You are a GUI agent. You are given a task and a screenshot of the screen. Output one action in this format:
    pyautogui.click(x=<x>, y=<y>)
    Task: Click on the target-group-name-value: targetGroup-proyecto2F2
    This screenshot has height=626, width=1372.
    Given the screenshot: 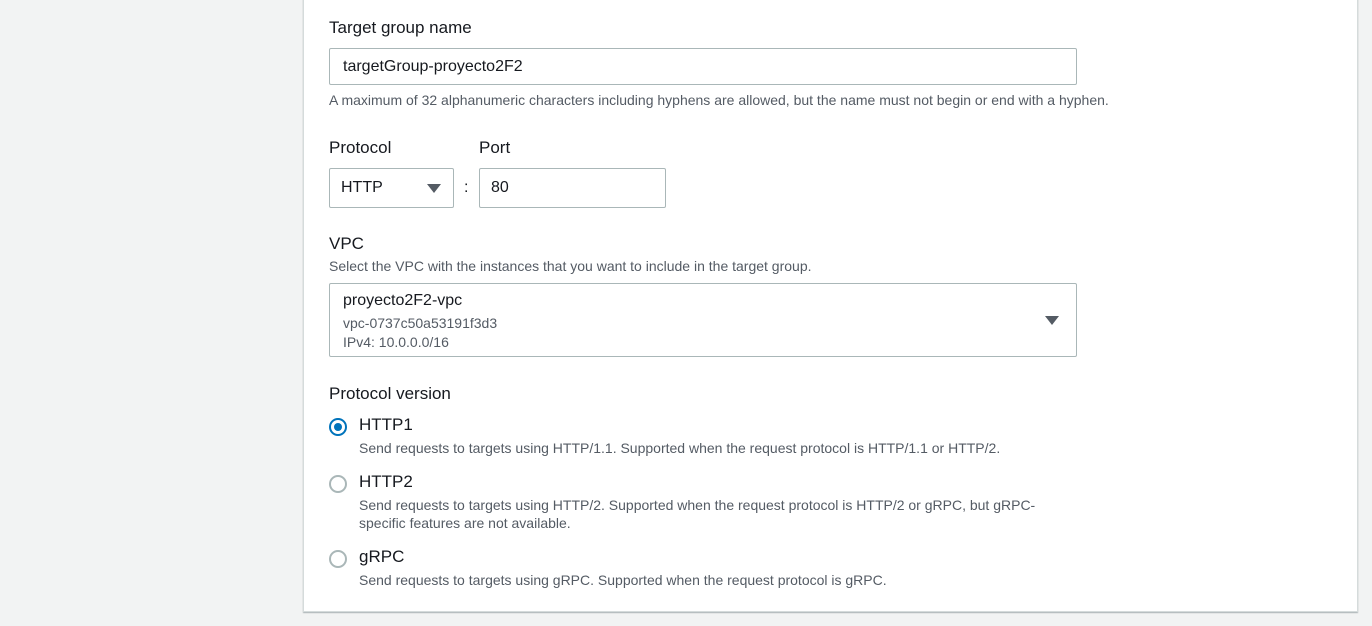 What is the action you would take?
    pyautogui.click(x=433, y=66)
    